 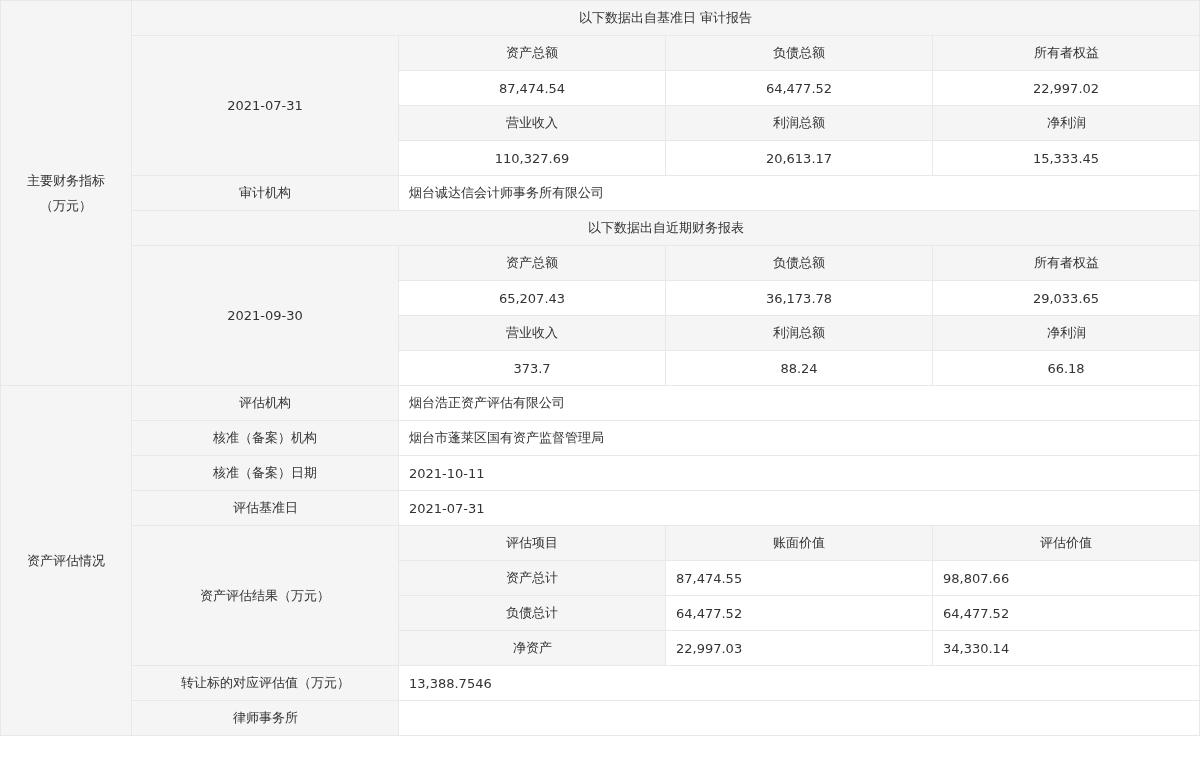 I want to click on column-header: 账面价值, so click(x=799, y=542).